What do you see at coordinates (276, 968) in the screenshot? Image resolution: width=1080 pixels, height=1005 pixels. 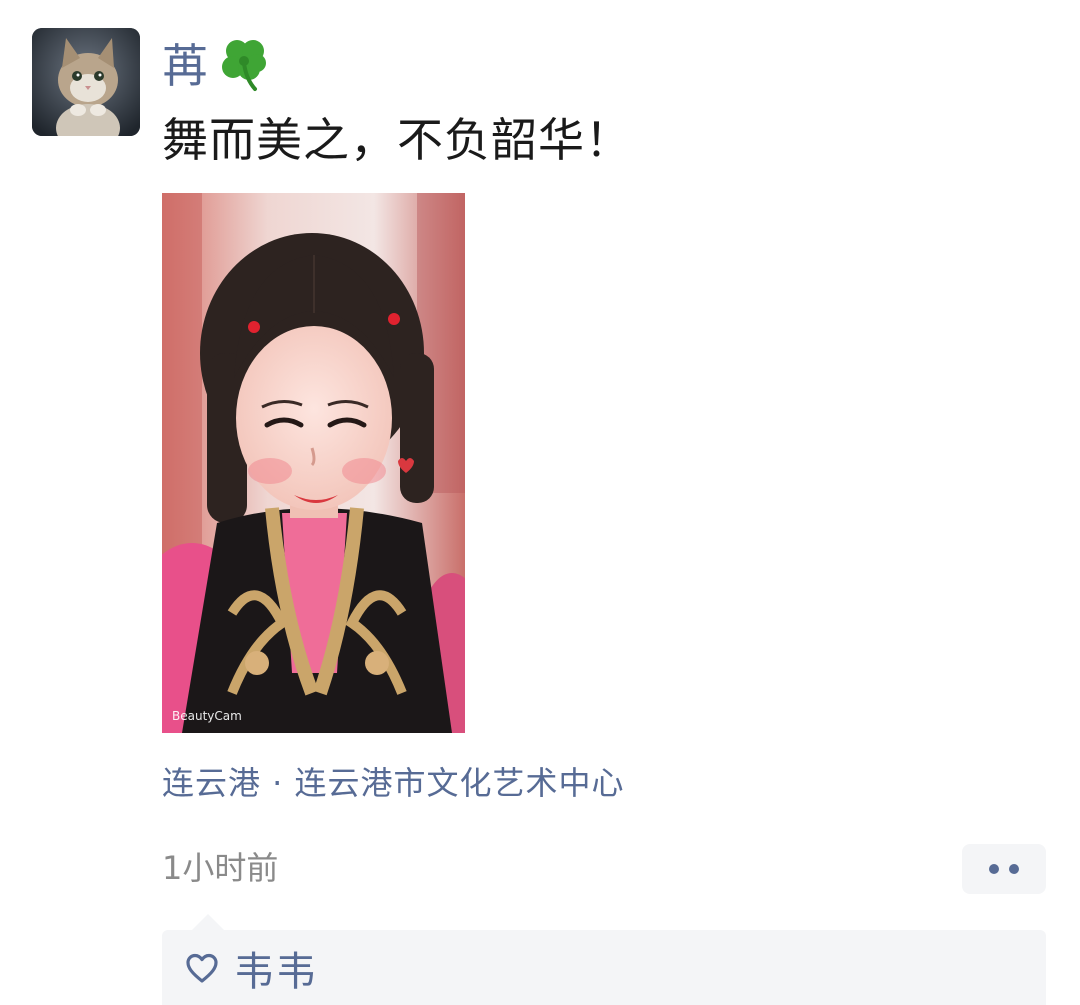 I see `liker-name: 韦韦` at bounding box center [276, 968].